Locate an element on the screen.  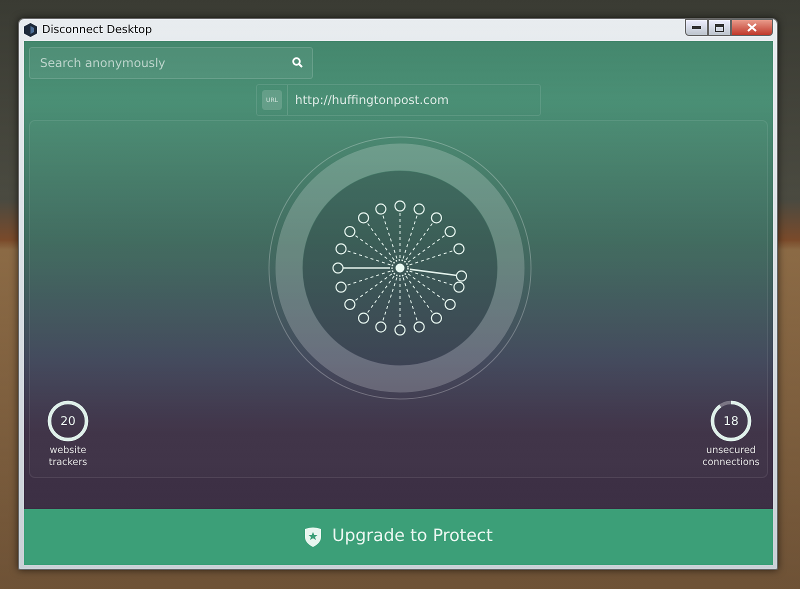
close-icon is located at coordinates (752, 27).